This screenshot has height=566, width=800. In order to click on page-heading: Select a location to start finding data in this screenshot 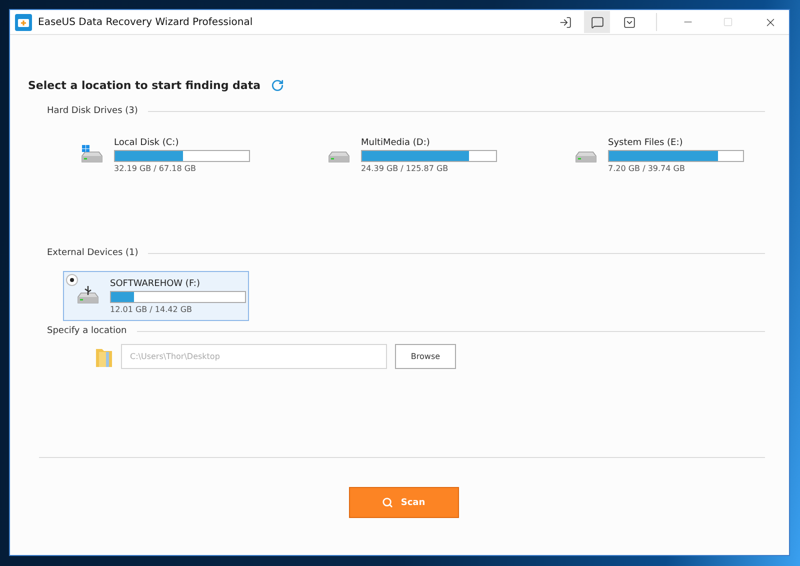, I will do `click(144, 85)`.